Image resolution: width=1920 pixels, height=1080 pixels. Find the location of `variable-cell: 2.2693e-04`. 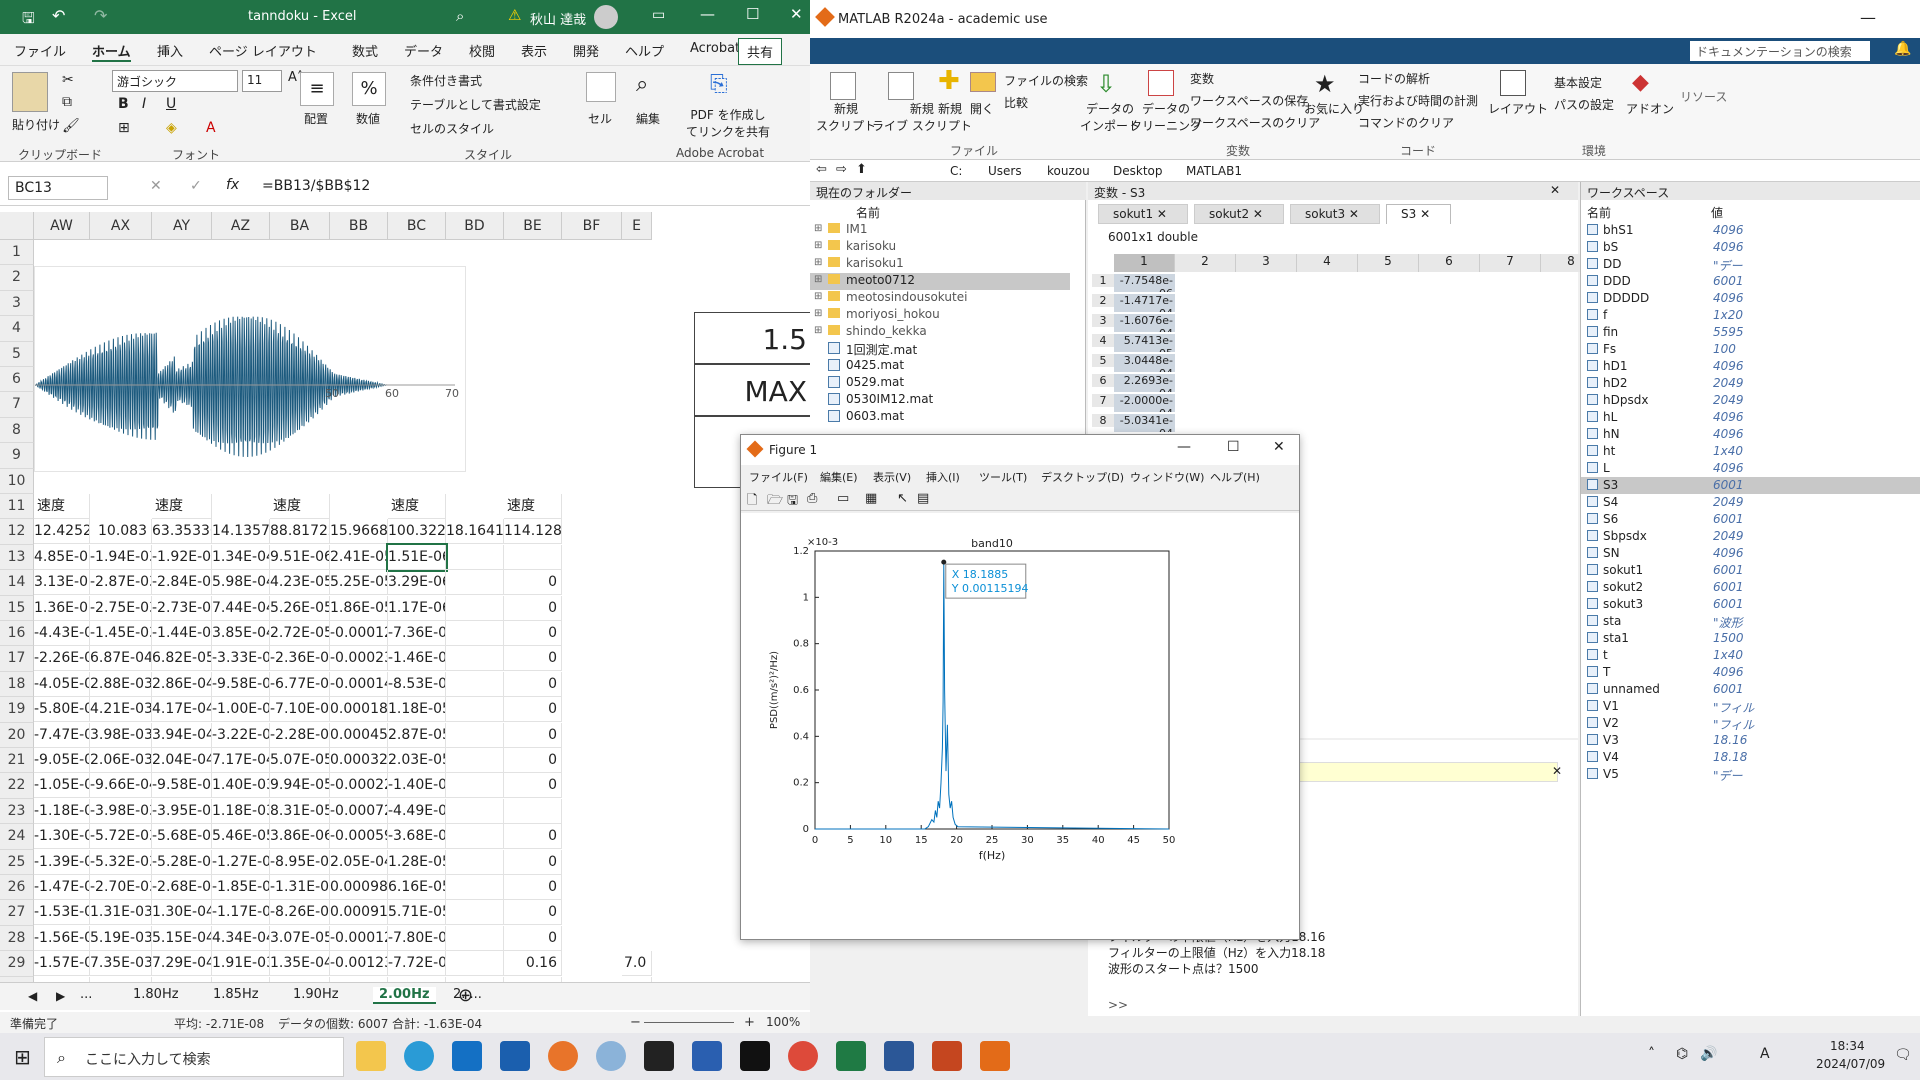

variable-cell: 2.2693e-04 is located at coordinates (1144, 383).